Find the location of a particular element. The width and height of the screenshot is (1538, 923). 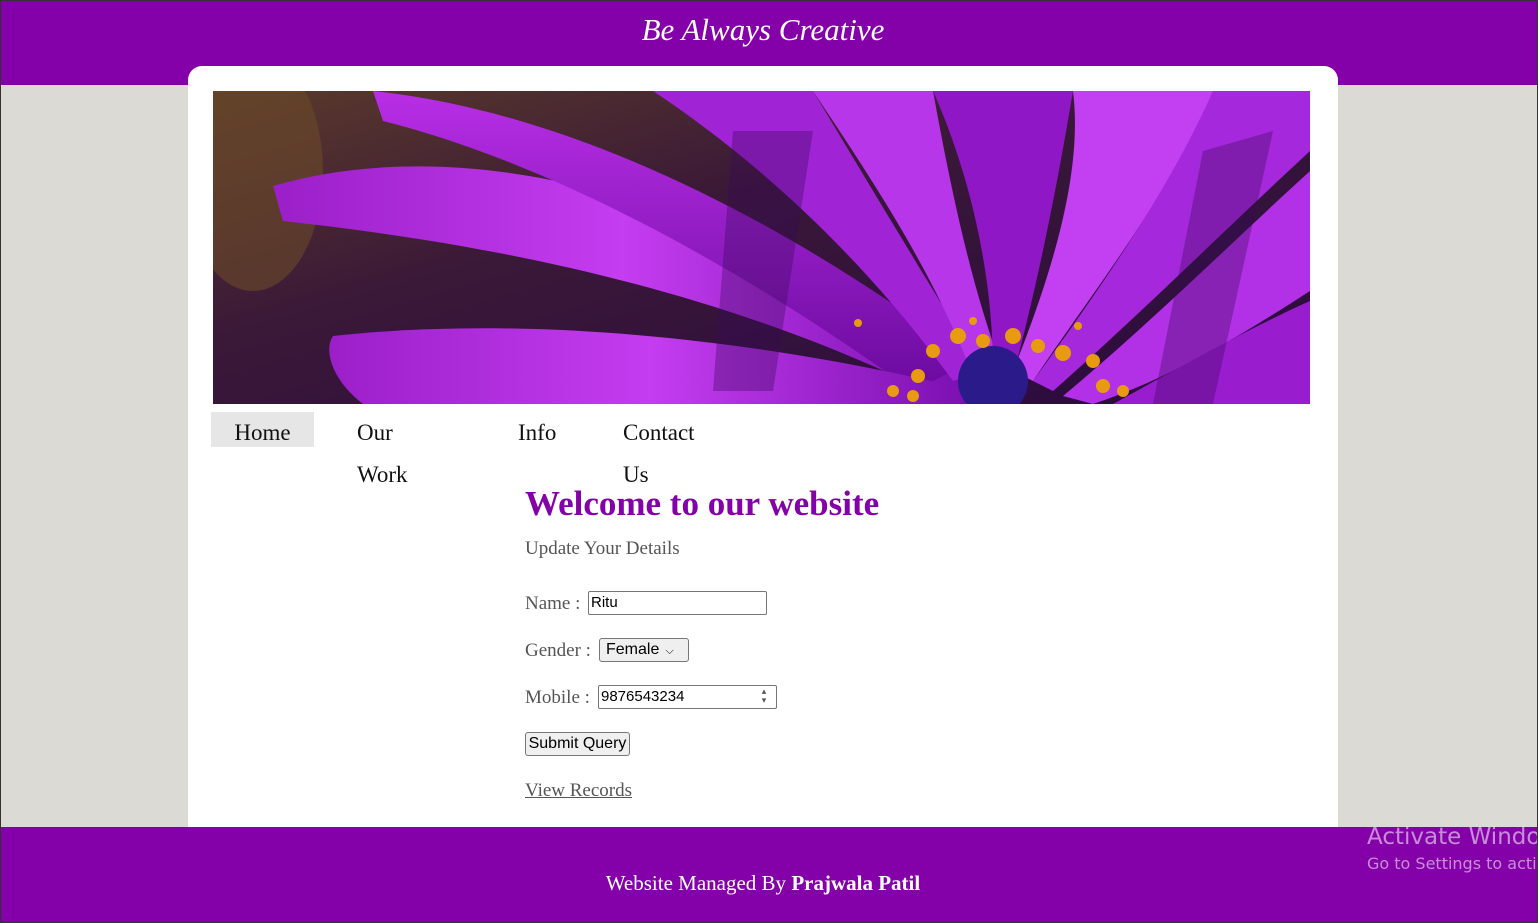

nav-home: Home is located at coordinates (262, 429).